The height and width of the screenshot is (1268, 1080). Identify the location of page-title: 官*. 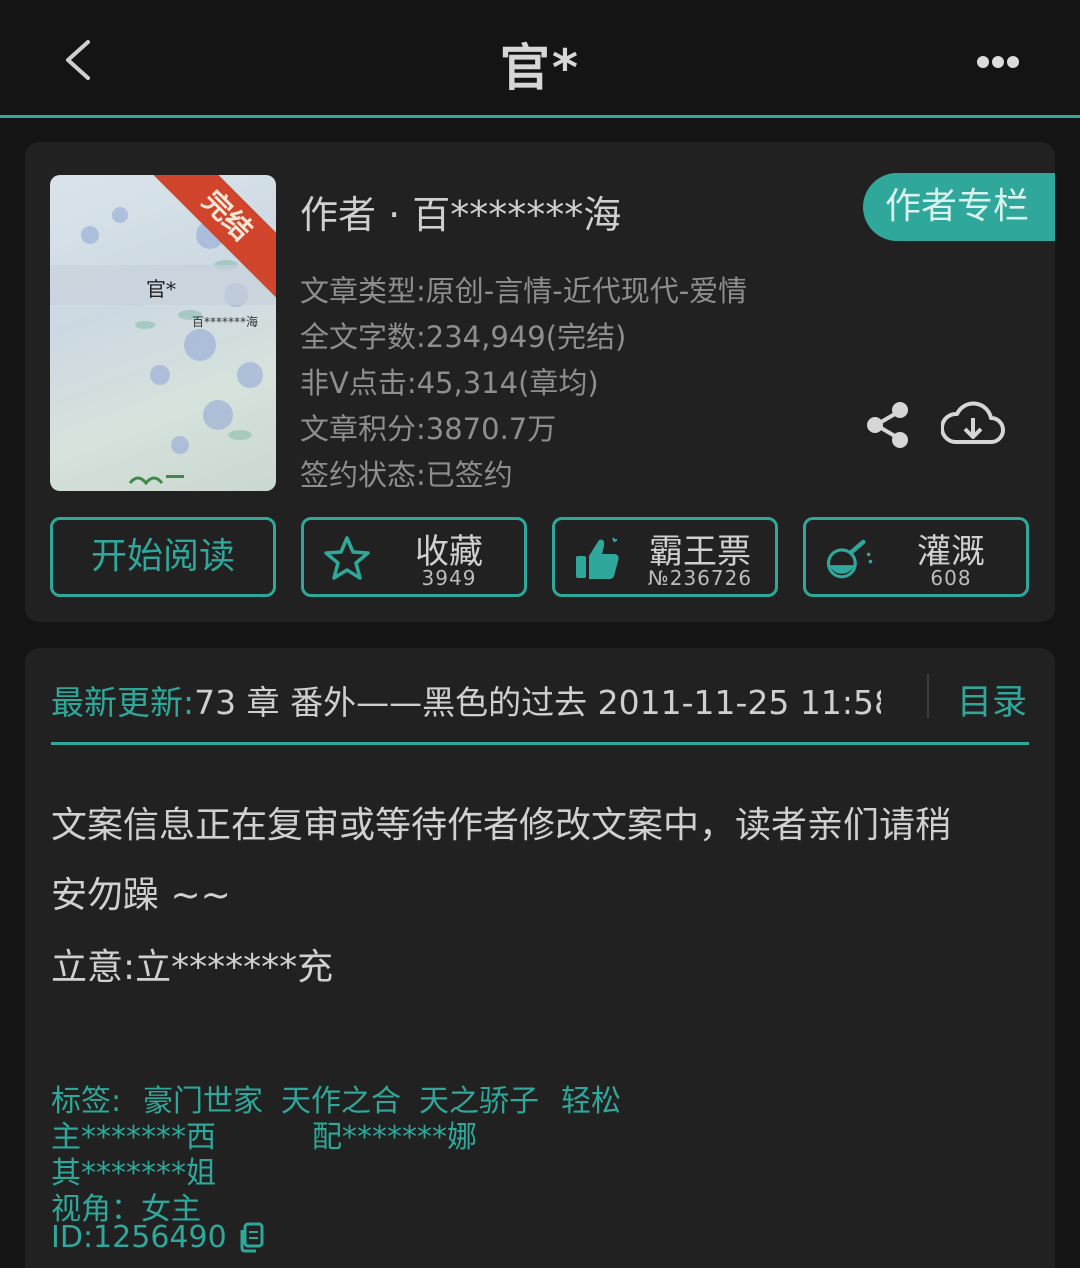
(540, 68).